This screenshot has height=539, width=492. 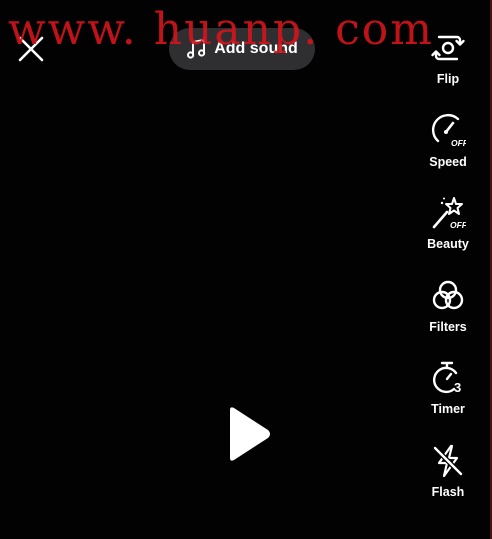 What do you see at coordinates (448, 399) in the screenshot?
I see `timer-button: 3 Timer` at bounding box center [448, 399].